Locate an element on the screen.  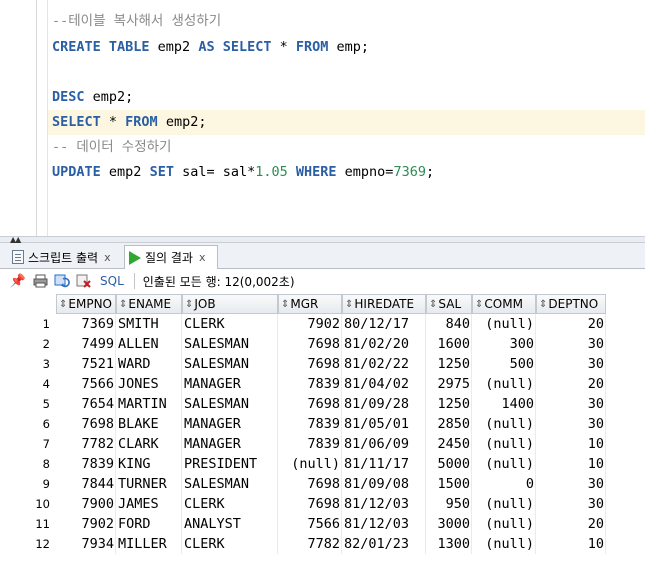
column-header-sal: ⇕ SAL is located at coordinates (449, 304).